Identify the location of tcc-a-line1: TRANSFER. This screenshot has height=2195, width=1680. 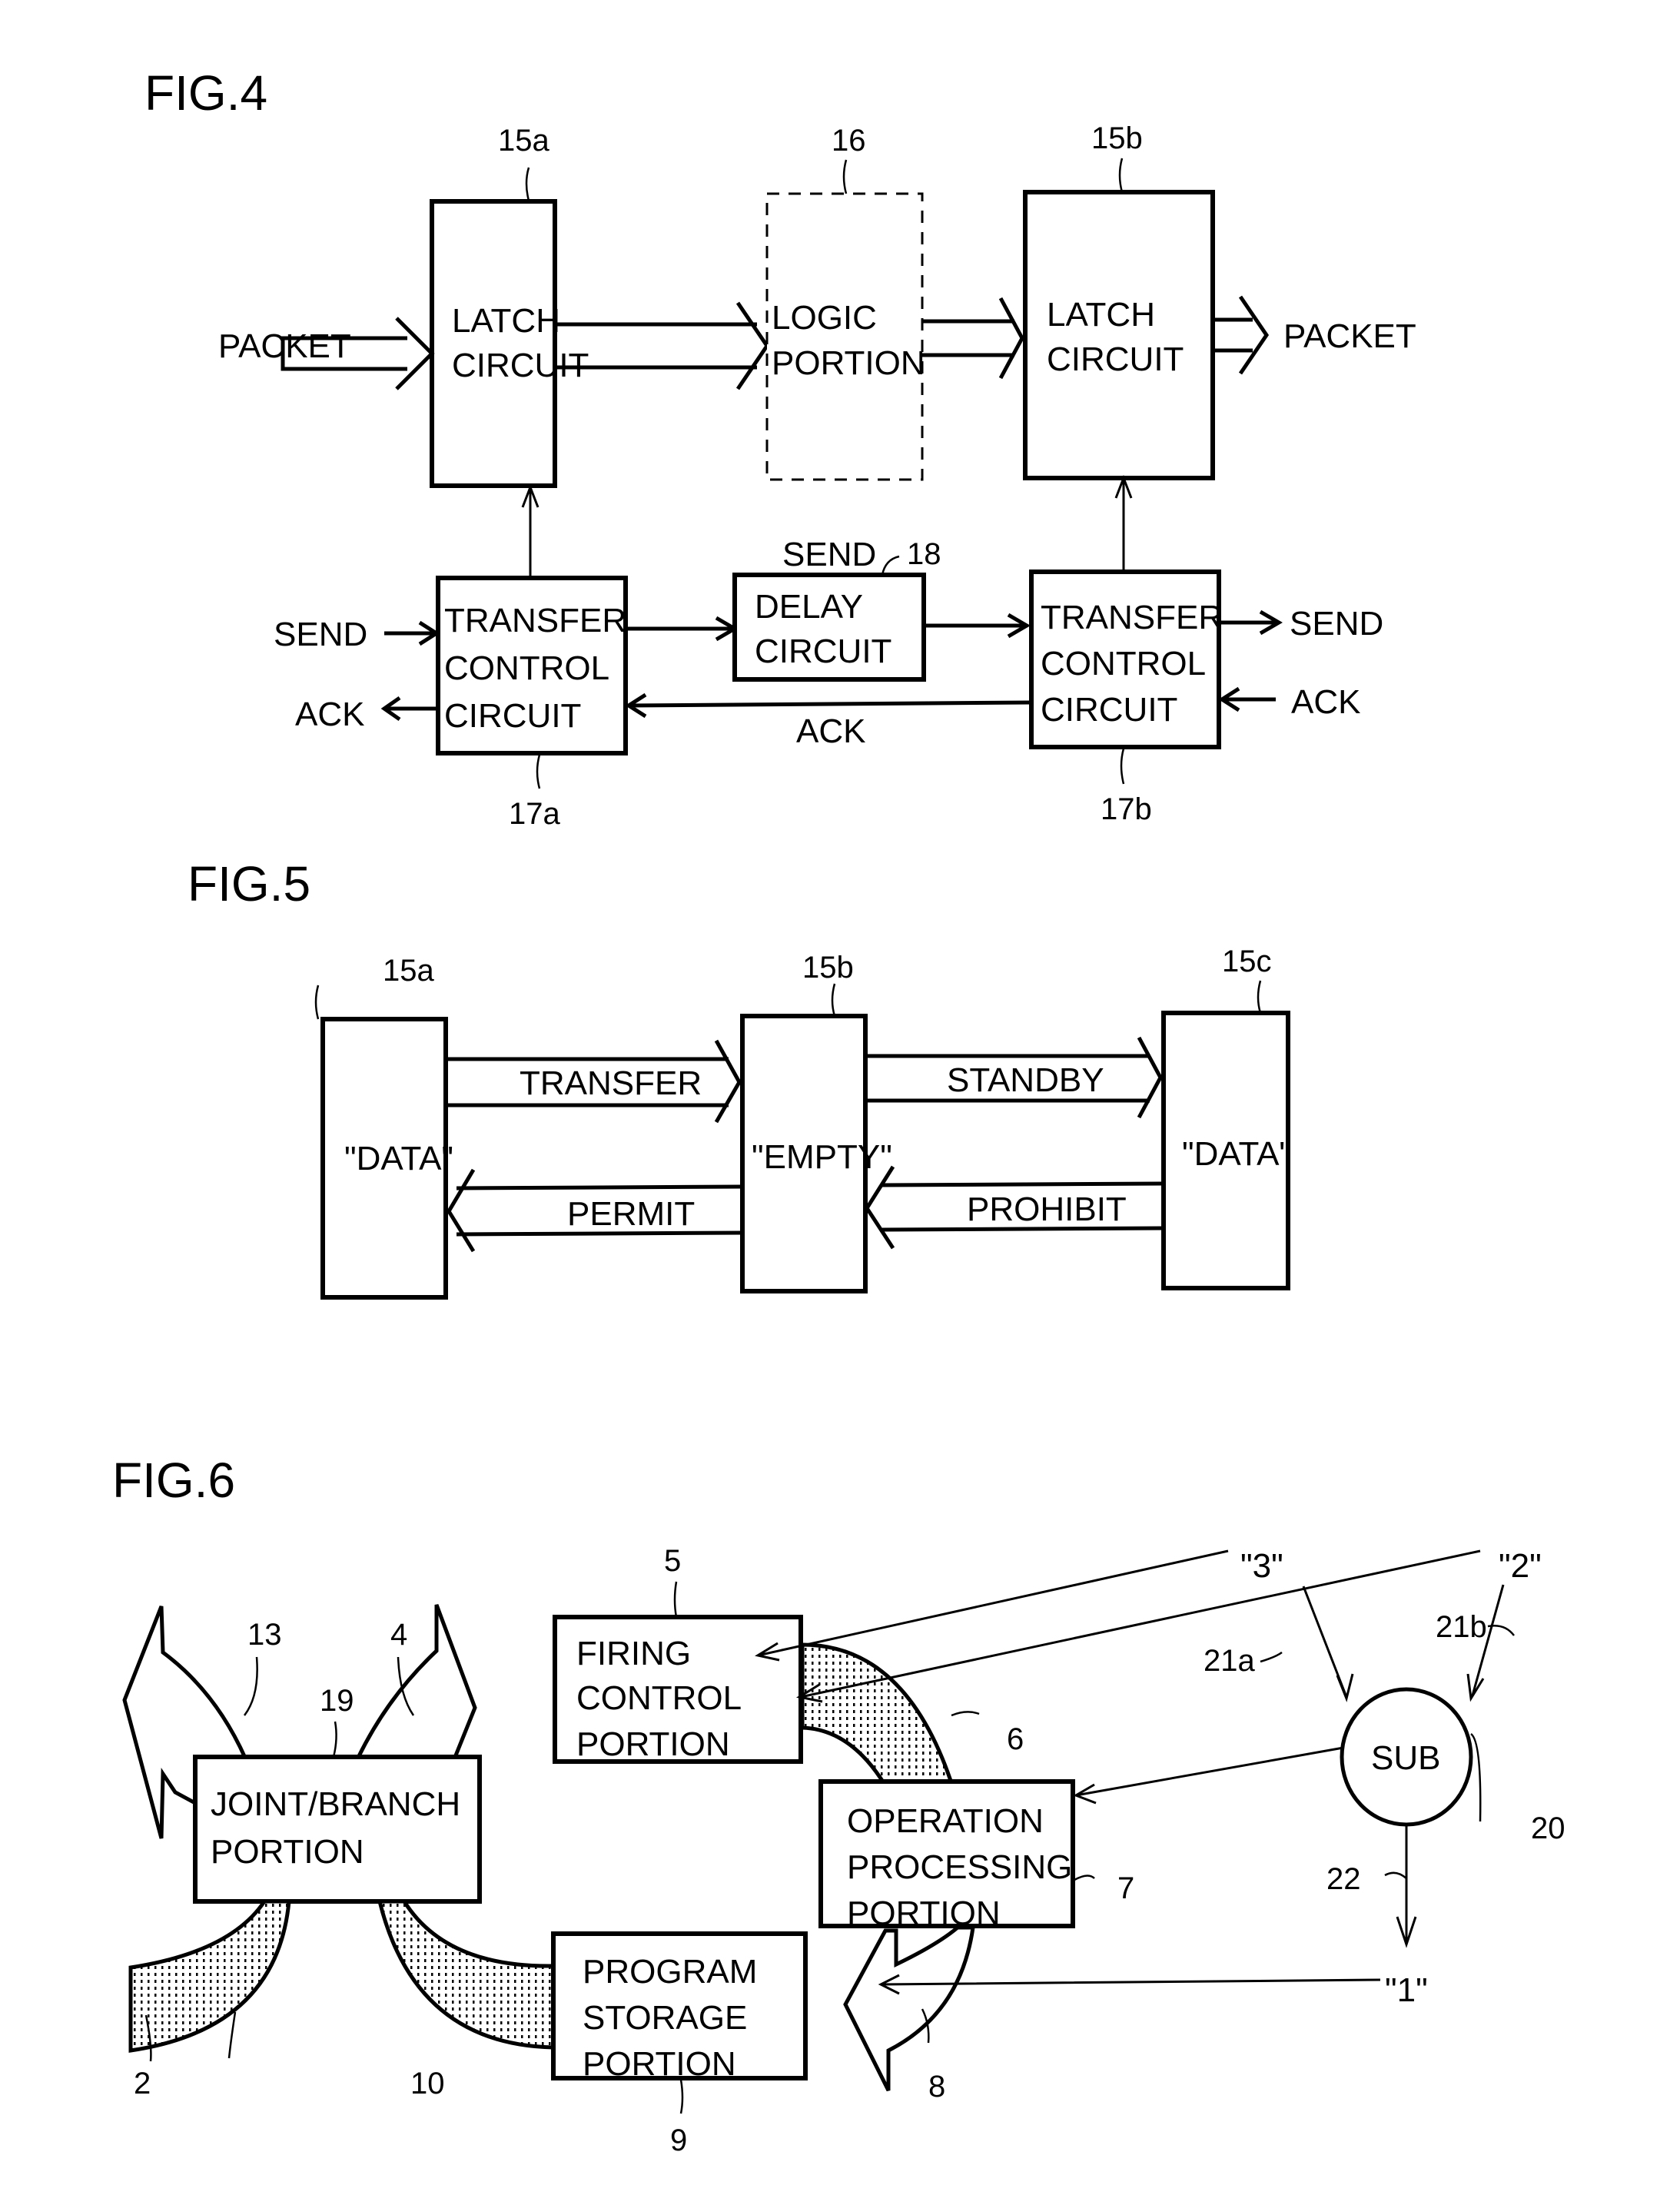
(535, 620).